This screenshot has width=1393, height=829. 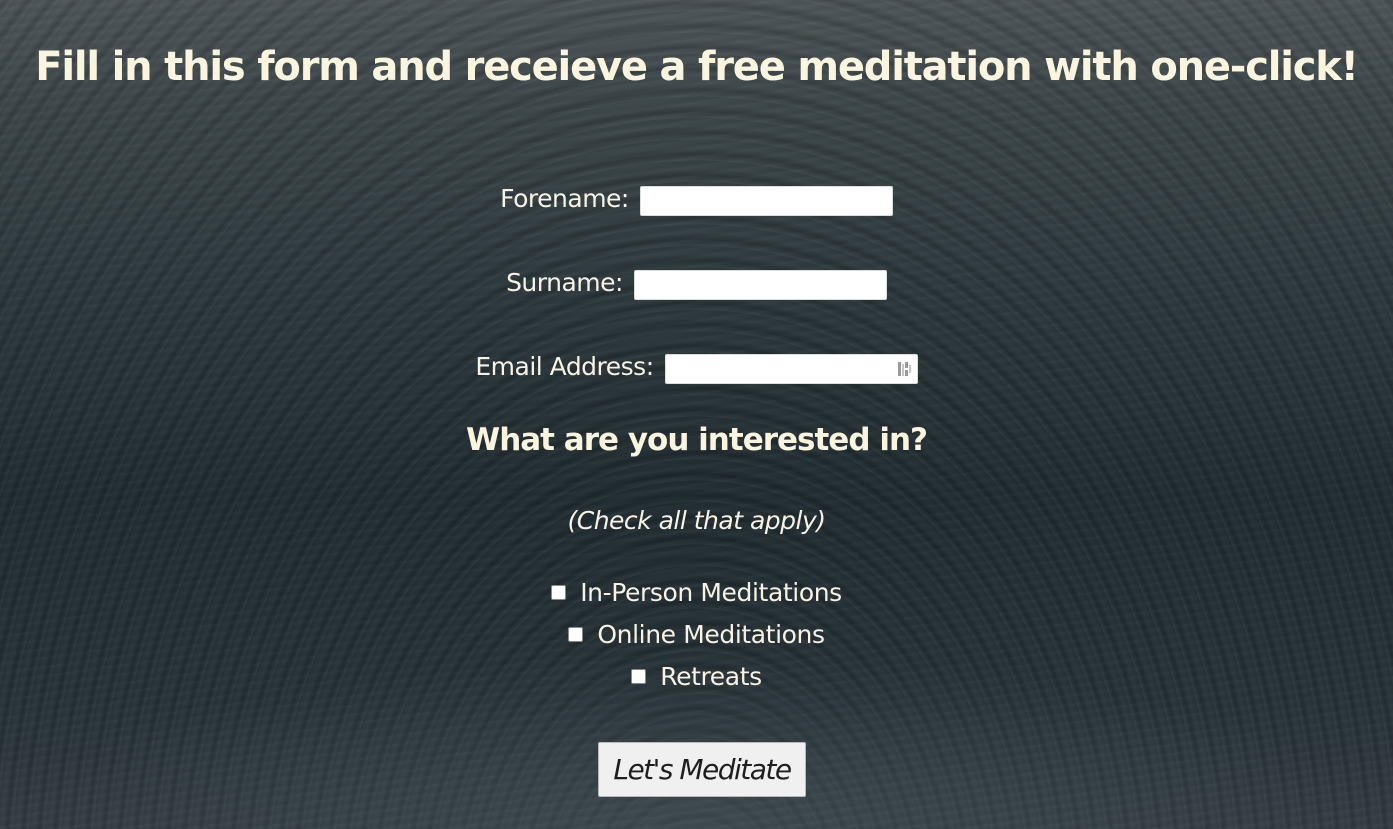 What do you see at coordinates (564, 366) in the screenshot?
I see `email-label: Email Address:` at bounding box center [564, 366].